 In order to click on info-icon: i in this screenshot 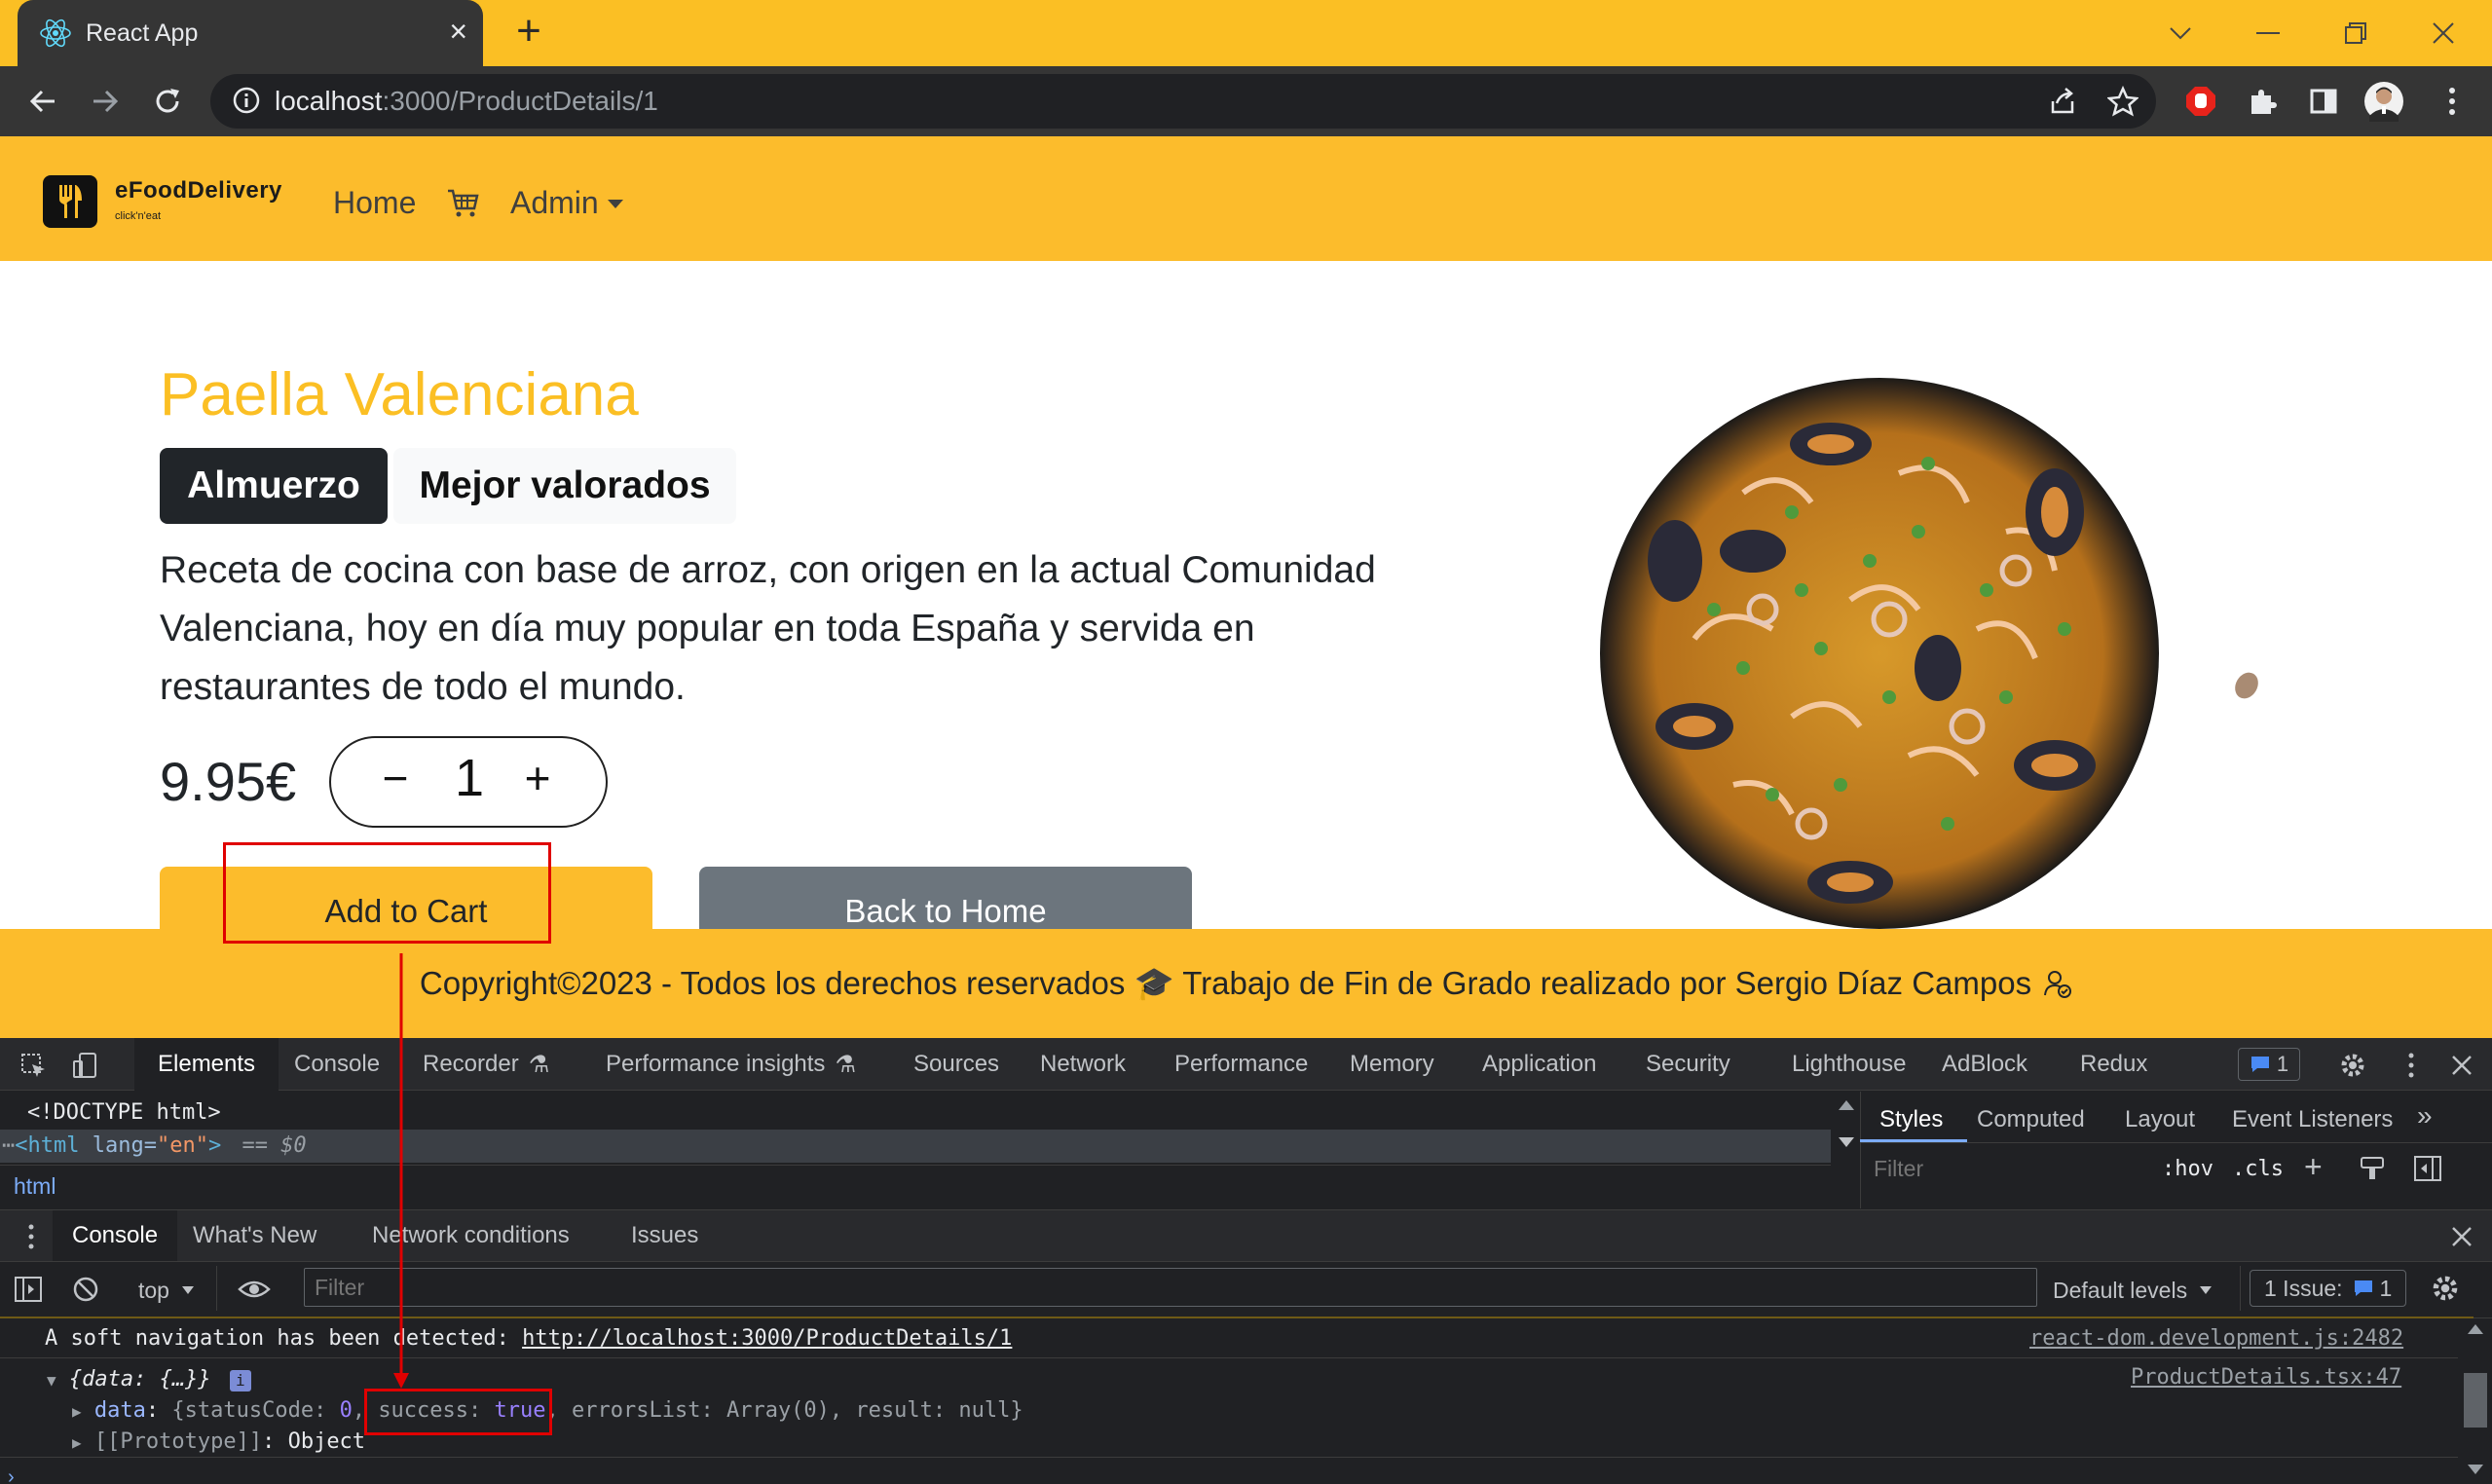, I will do `click(240, 1380)`.